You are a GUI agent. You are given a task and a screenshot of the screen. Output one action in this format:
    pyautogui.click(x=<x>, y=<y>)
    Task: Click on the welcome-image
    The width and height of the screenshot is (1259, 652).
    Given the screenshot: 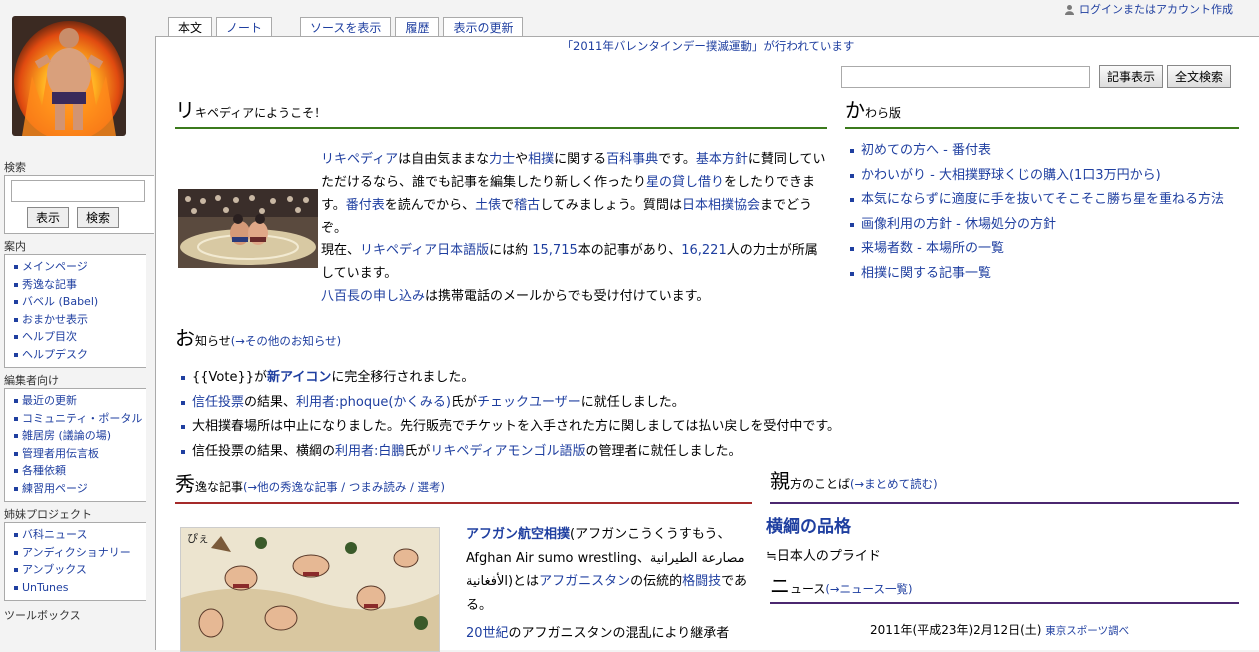 What is the action you would take?
    pyautogui.click(x=248, y=228)
    